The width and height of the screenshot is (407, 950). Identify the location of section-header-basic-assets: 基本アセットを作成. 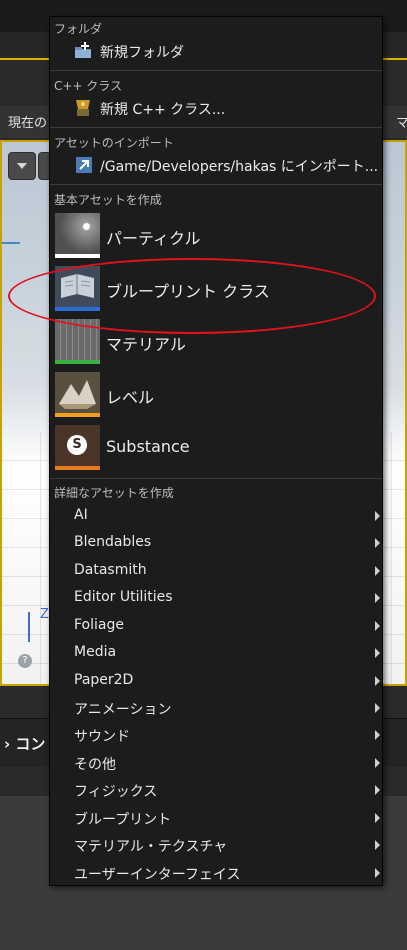
(108, 200).